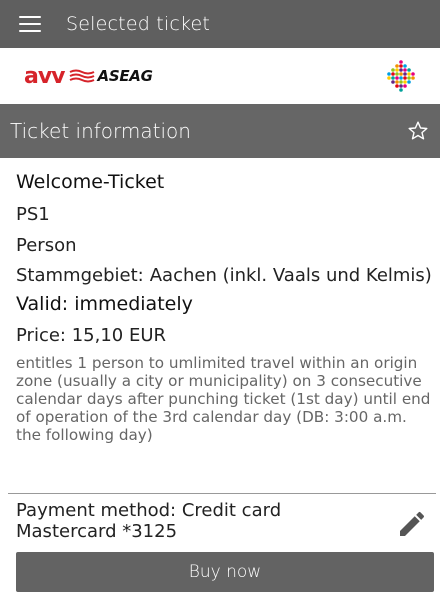 The width and height of the screenshot is (440, 592). What do you see at coordinates (222, 493) in the screenshot?
I see `divider` at bounding box center [222, 493].